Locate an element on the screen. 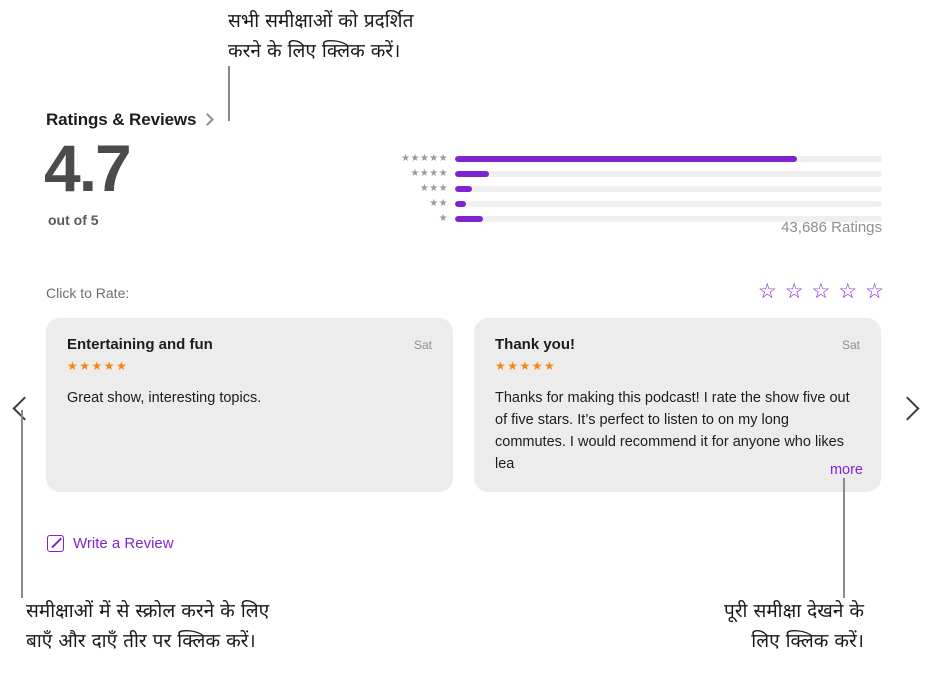 The image size is (931, 673). histogram-star-label: ★★★★★ is located at coordinates (424, 158).